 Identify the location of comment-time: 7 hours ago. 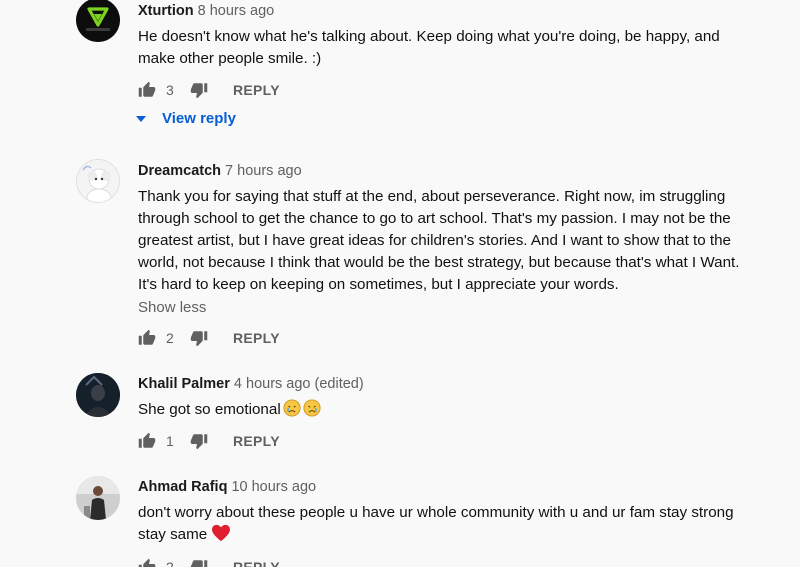
(263, 171).